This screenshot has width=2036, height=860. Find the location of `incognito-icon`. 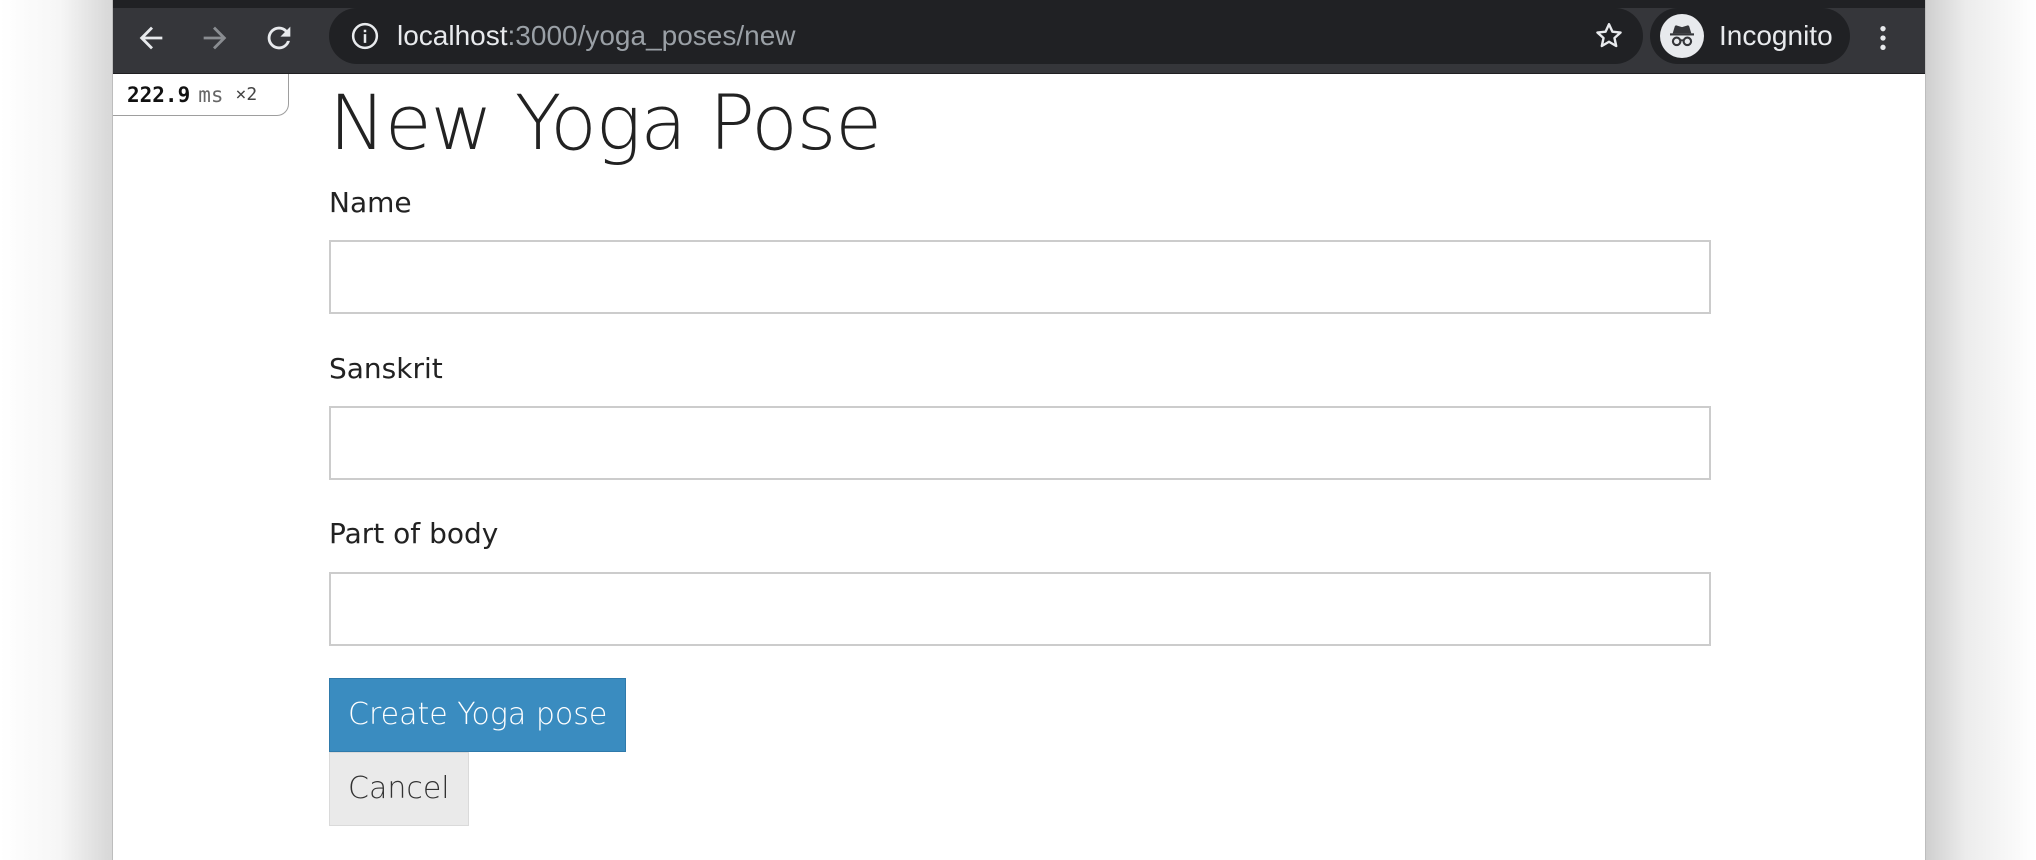

incognito-icon is located at coordinates (1682, 36).